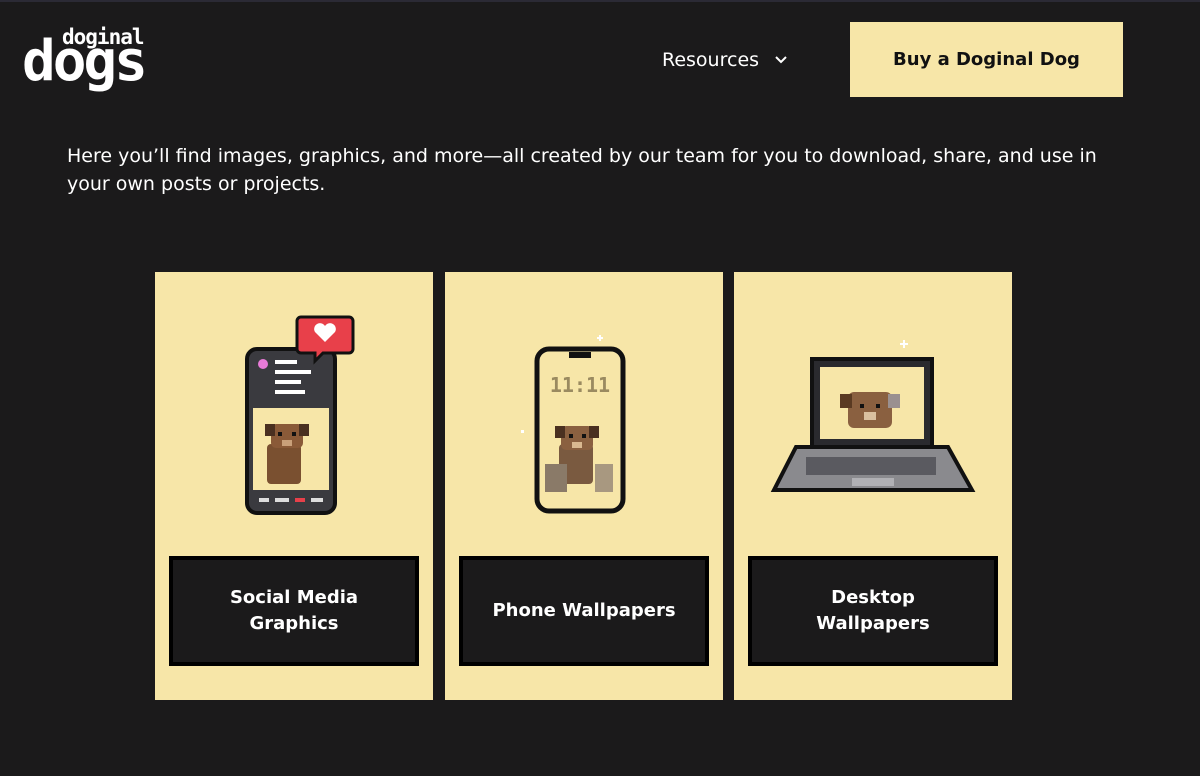 The width and height of the screenshot is (1200, 776). I want to click on phone-wallpaper-illustration-icon: 11:11, so click(573, 424).